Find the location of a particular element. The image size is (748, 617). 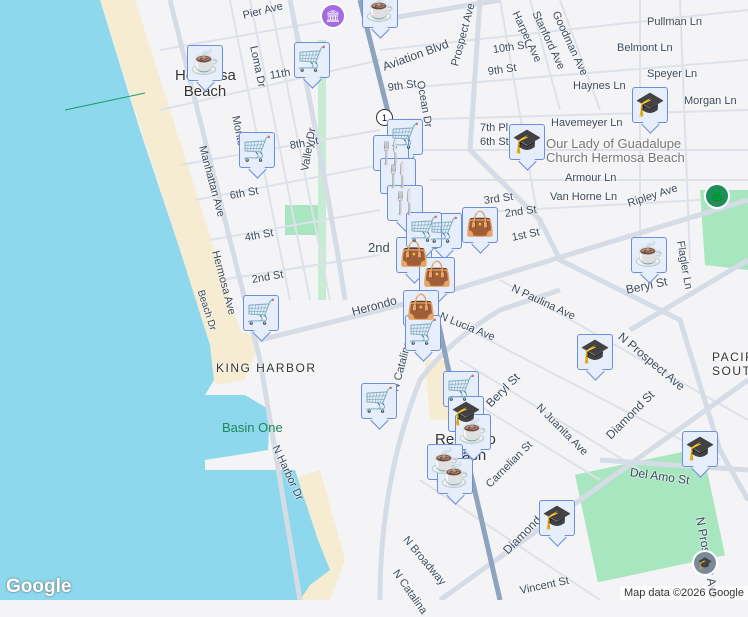

street-label: 7th Pl is located at coordinates (494, 128).